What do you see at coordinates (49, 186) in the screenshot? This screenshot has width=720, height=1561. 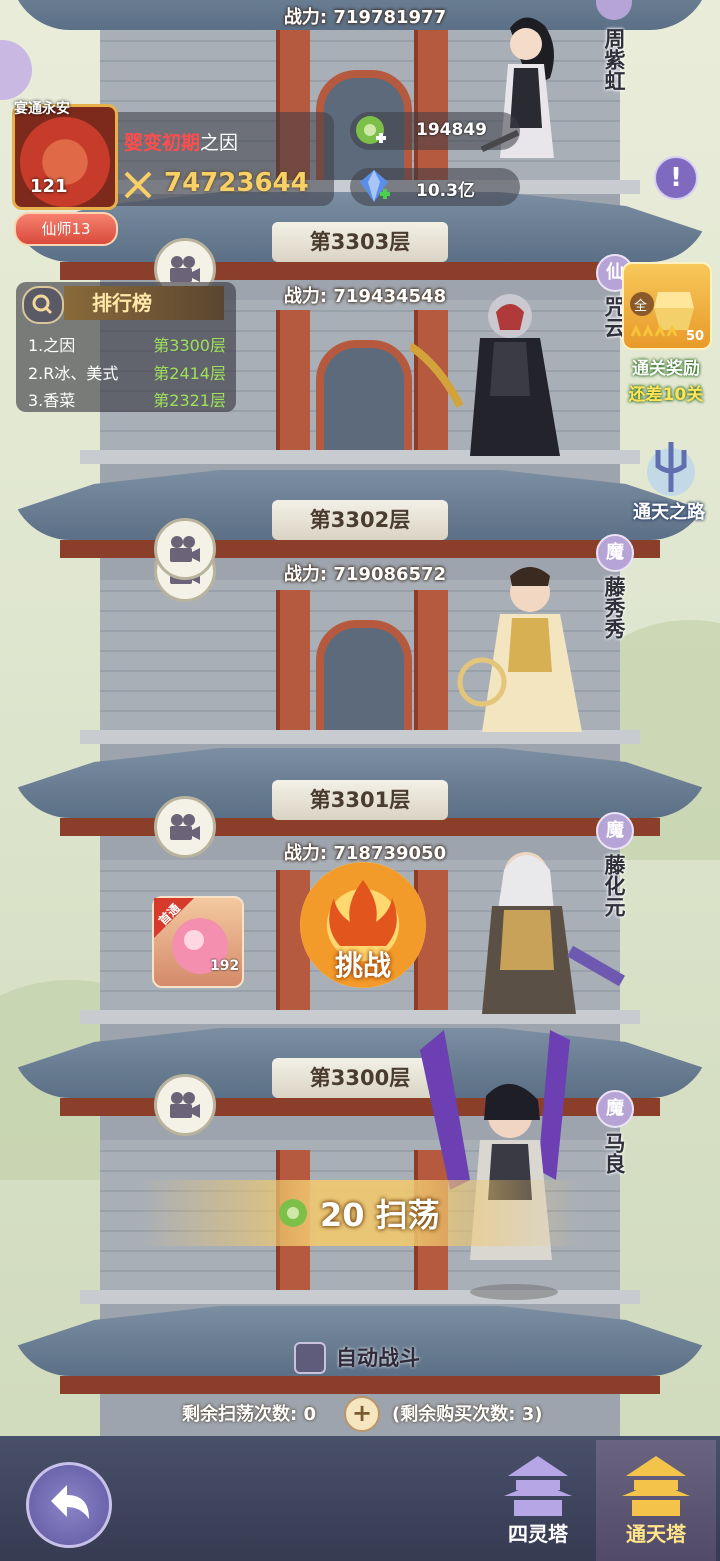 I see `player-level: 121` at bounding box center [49, 186].